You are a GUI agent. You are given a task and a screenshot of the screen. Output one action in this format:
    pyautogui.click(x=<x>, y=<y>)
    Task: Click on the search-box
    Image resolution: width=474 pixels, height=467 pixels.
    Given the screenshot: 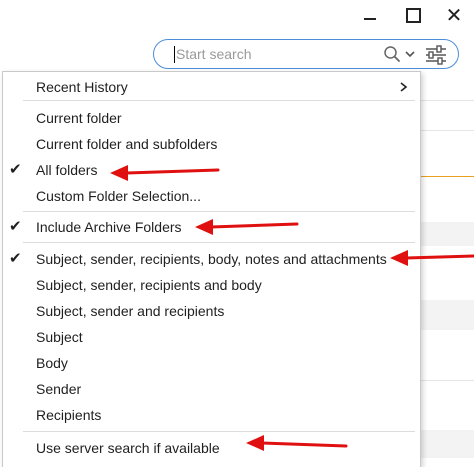 What is the action you would take?
    pyautogui.click(x=306, y=54)
    